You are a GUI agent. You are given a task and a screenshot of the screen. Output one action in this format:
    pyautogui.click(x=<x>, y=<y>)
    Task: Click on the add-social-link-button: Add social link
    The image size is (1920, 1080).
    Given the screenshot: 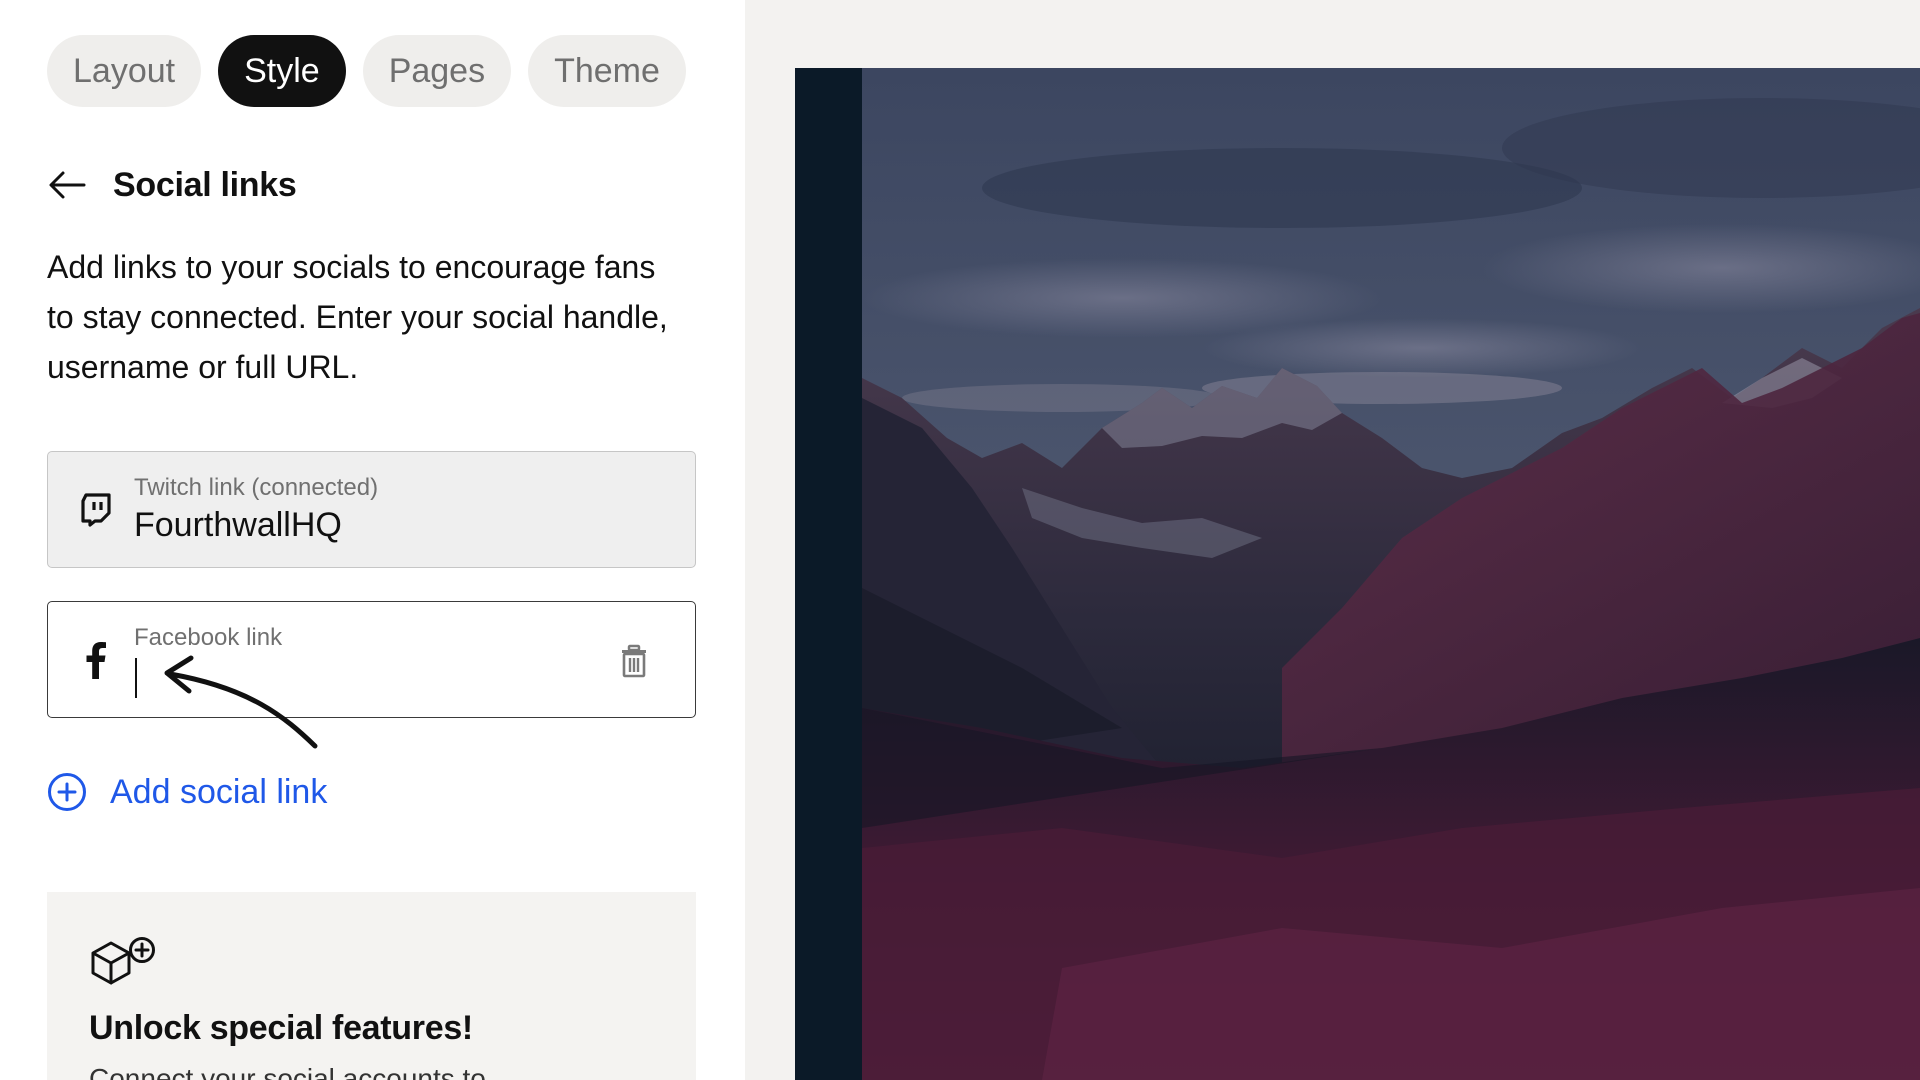 What is the action you would take?
    pyautogui.click(x=187, y=792)
    